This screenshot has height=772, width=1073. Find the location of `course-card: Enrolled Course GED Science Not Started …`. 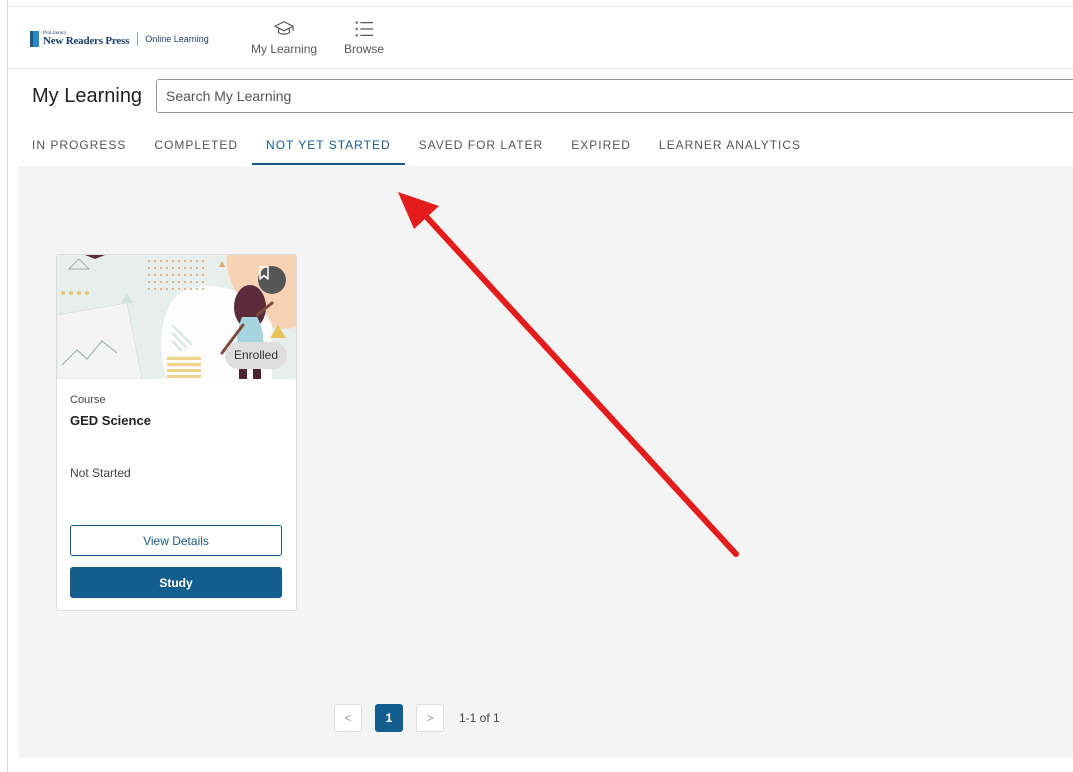

course-card: Enrolled Course GED Science Not Started … is located at coordinates (176, 432).